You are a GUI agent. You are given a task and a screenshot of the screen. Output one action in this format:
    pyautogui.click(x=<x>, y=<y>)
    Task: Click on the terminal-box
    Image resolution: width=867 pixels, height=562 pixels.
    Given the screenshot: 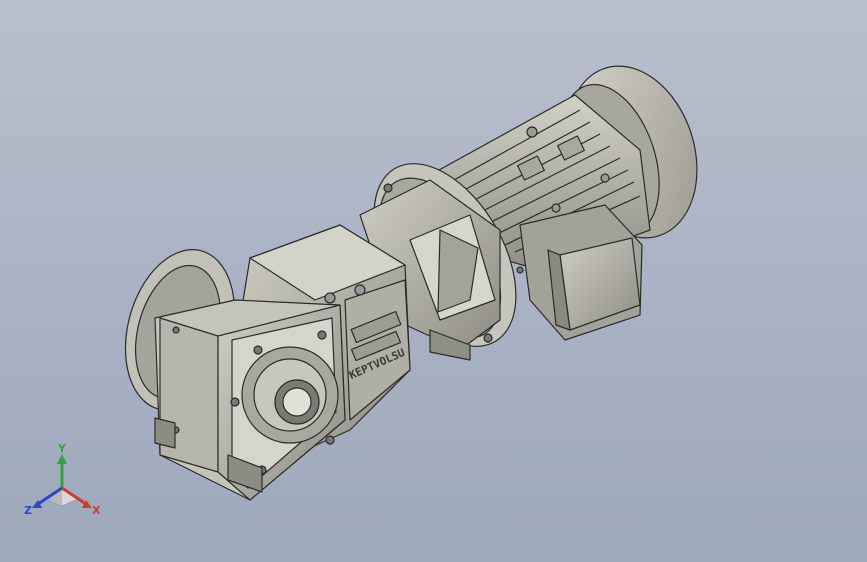 What is the action you would take?
    pyautogui.click(x=581, y=272)
    